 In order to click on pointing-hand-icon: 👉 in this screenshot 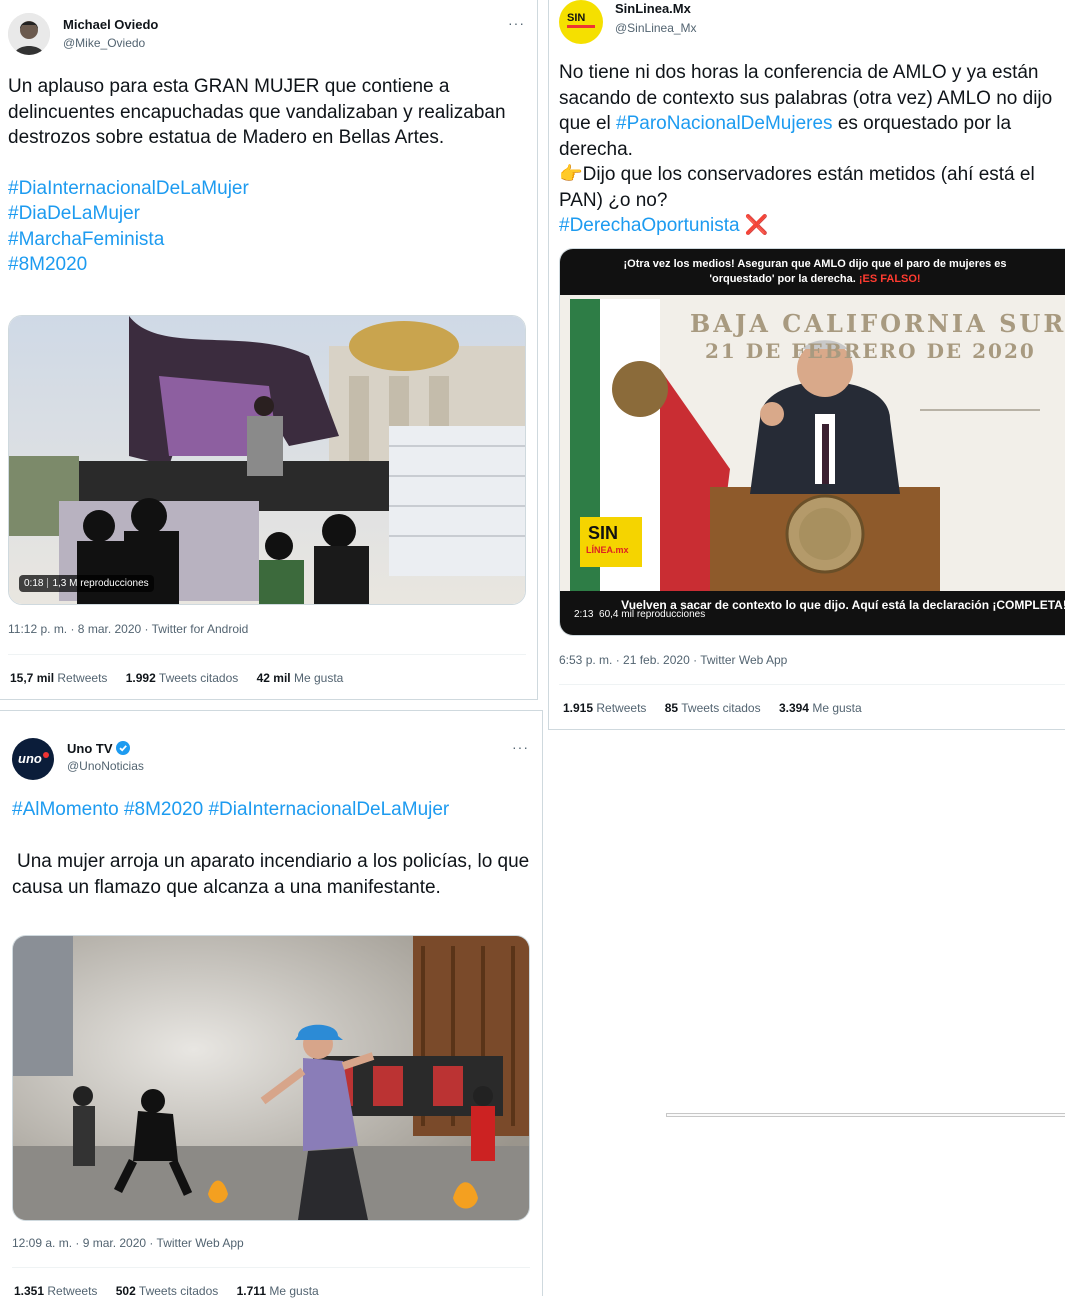, I will do `click(571, 174)`.